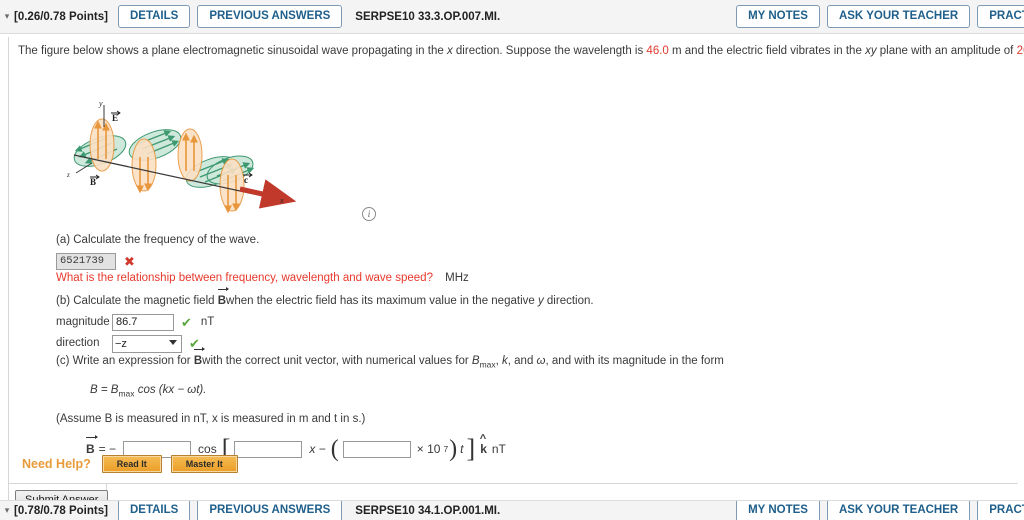 This screenshot has width=1024, height=520. Describe the element at coordinates (487, 364) in the screenshot. I see `part-c-Bmax-sub: max` at that location.